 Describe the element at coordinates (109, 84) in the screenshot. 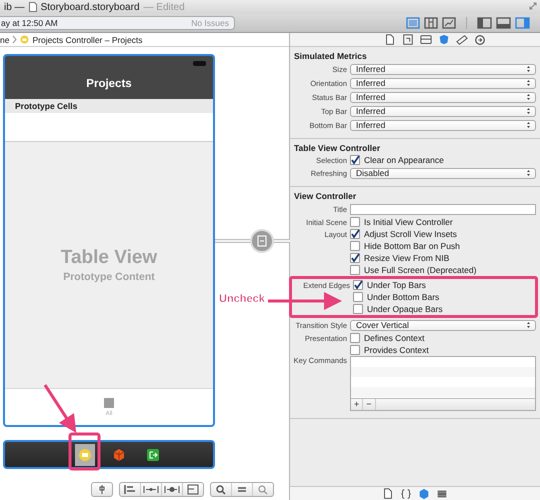

I see `nav-title: Projects` at that location.